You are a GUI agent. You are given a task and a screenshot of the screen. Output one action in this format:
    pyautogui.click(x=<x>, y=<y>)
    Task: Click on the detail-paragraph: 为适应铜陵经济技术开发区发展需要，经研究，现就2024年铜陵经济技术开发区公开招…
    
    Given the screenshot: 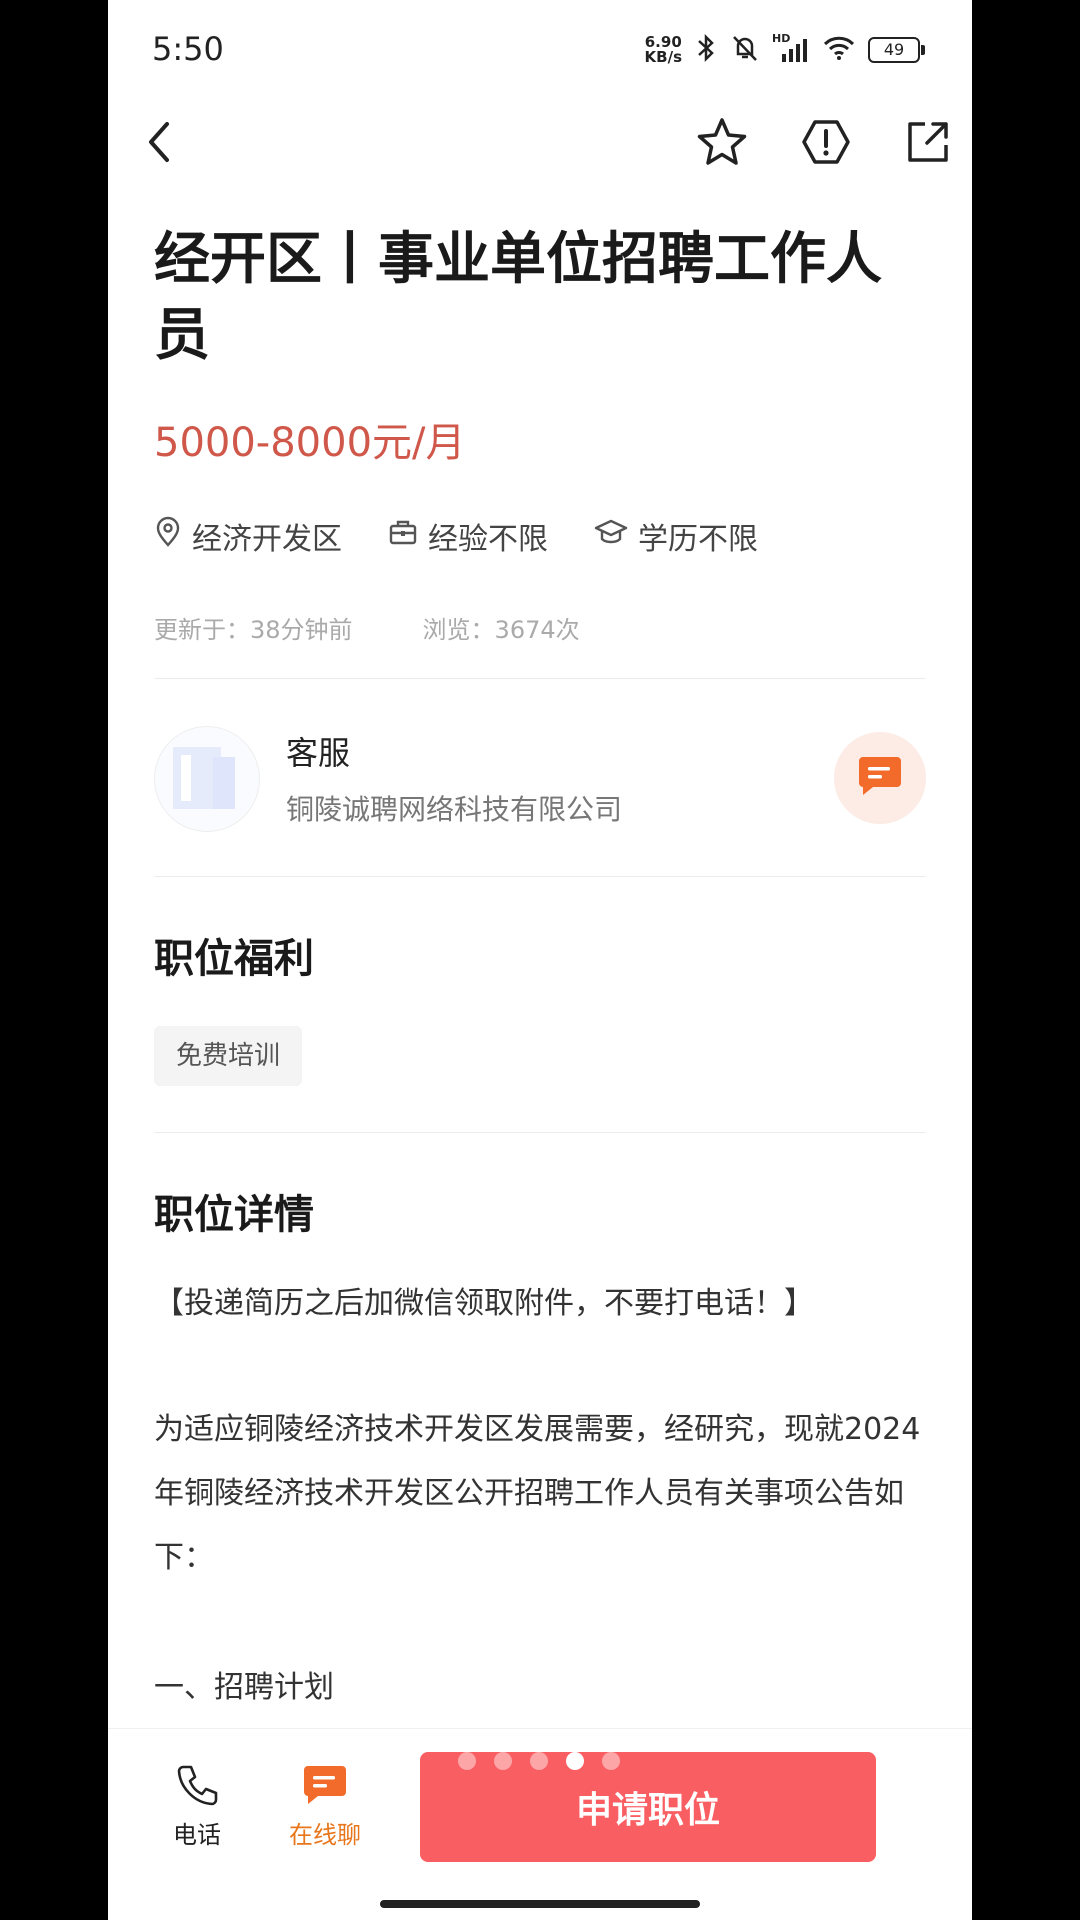 What is the action you would take?
    pyautogui.click(x=537, y=1493)
    